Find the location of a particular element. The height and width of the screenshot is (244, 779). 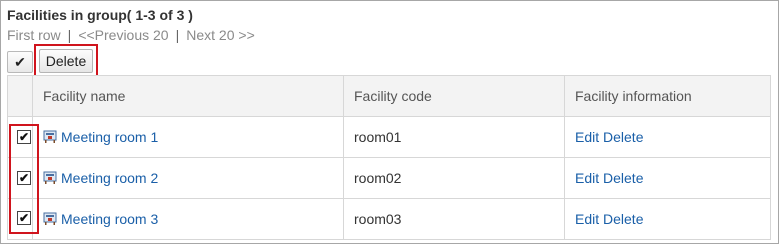

column-header-facility-information: Facility information is located at coordinates (667, 96).